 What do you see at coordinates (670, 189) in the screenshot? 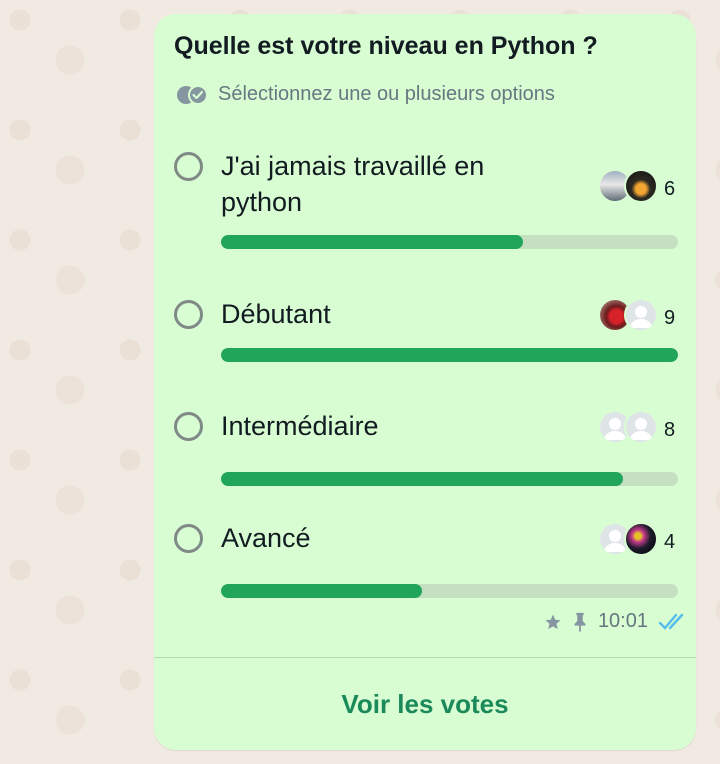
I see `option-vote-count: 6` at bounding box center [670, 189].